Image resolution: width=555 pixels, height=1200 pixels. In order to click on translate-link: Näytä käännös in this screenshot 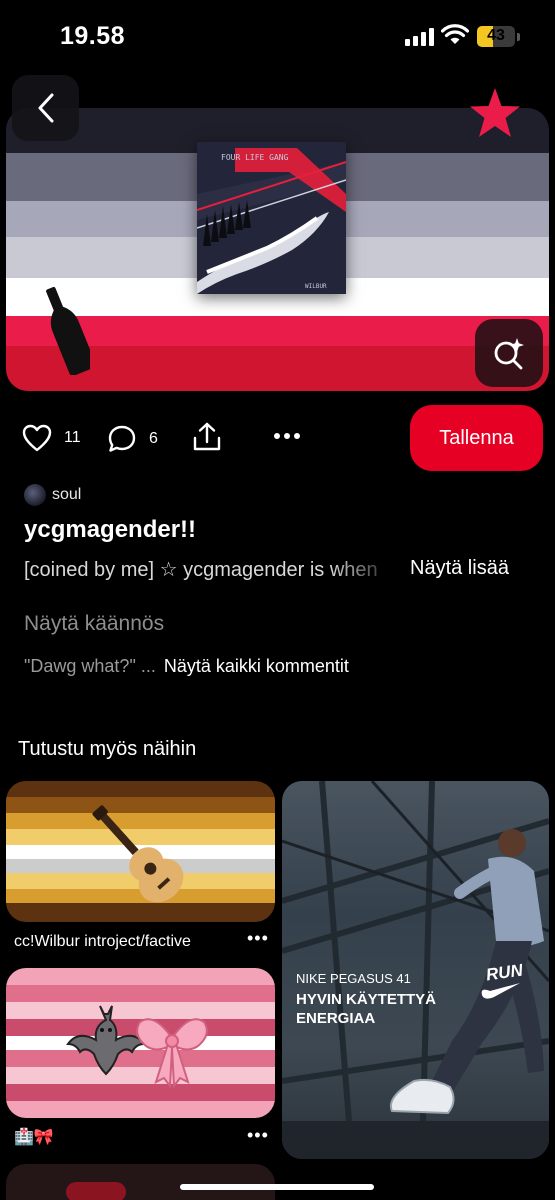, I will do `click(94, 624)`.